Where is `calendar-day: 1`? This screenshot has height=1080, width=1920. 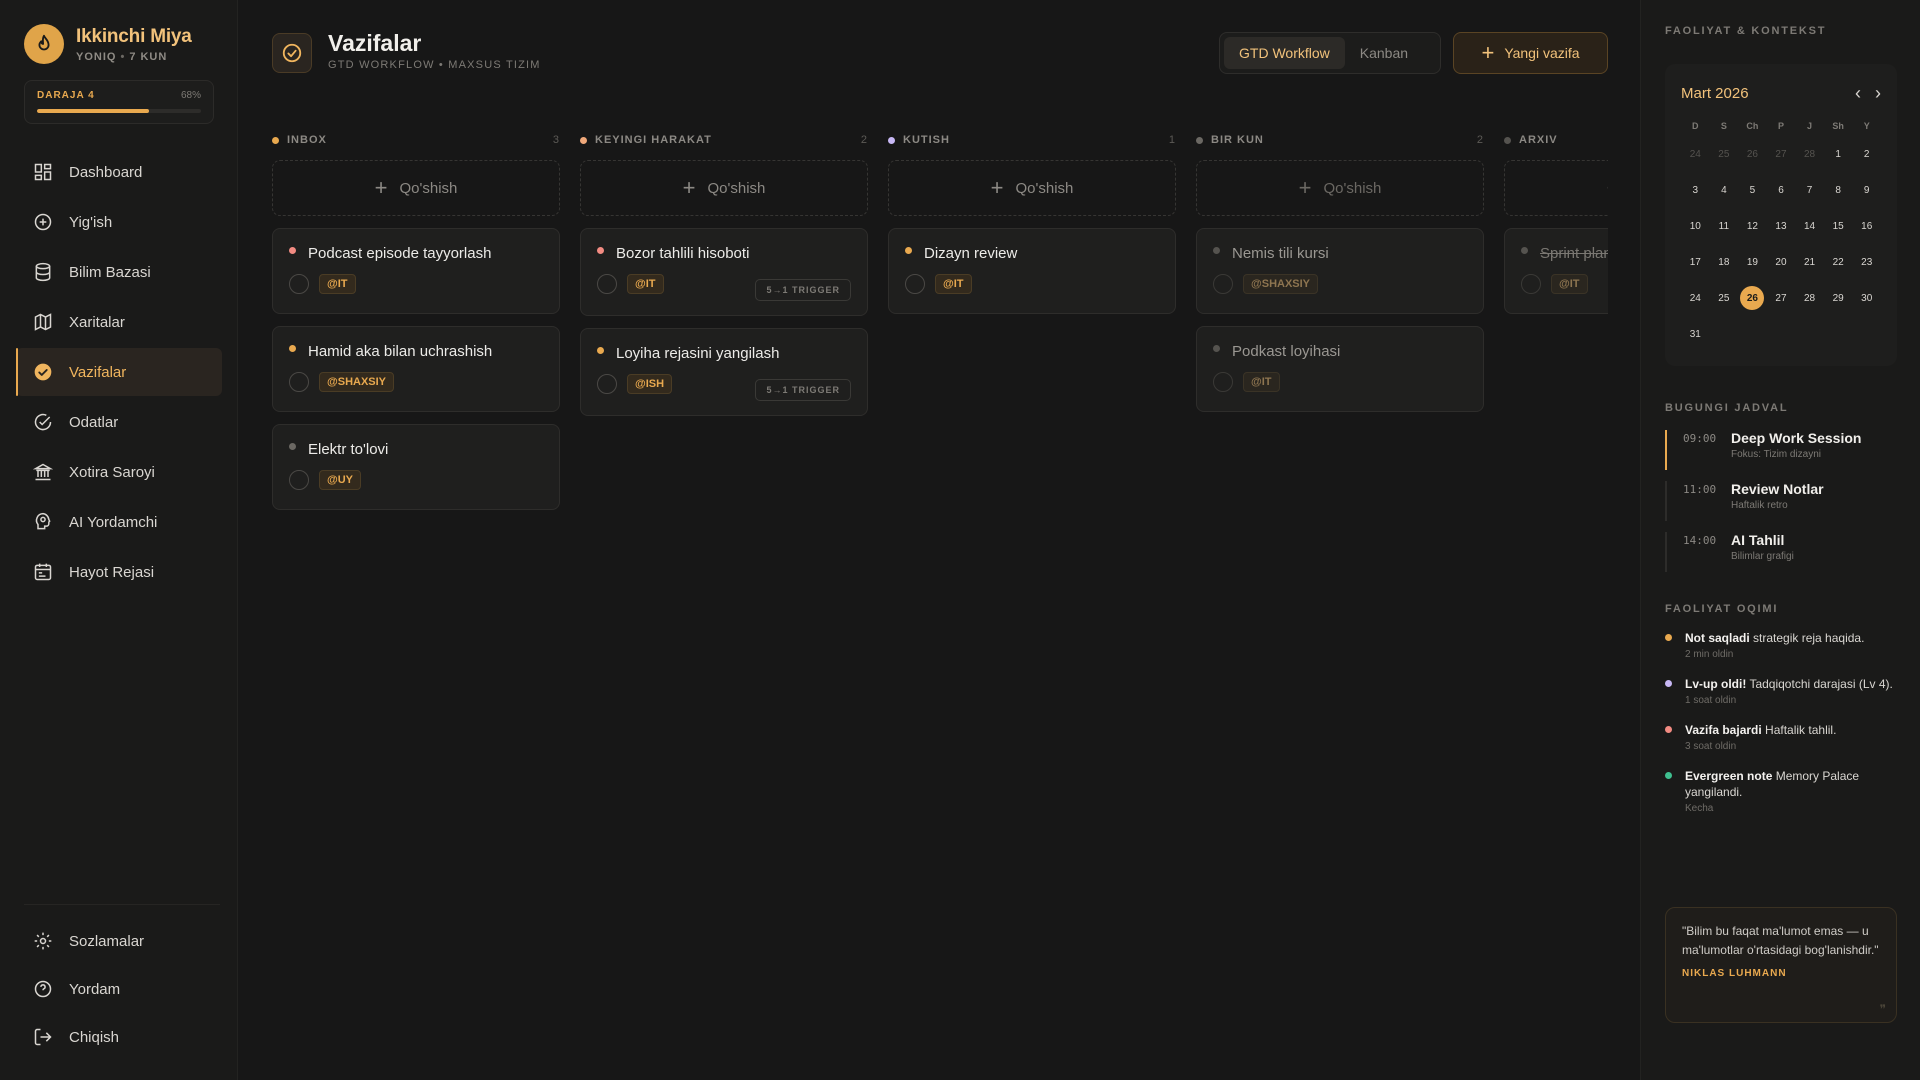
calendar-day: 1 is located at coordinates (1838, 154).